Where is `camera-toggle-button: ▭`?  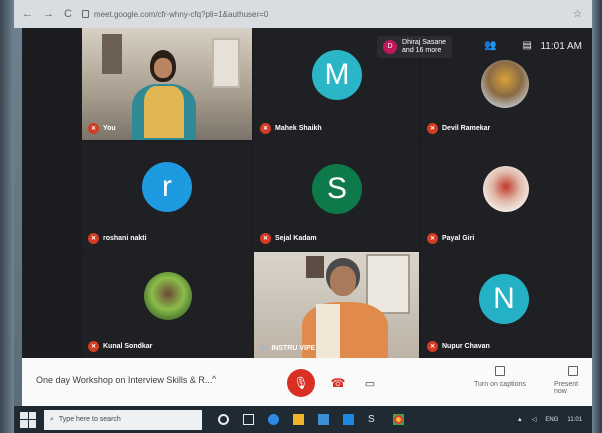
camera-toggle-button: ▭ is located at coordinates (370, 383).